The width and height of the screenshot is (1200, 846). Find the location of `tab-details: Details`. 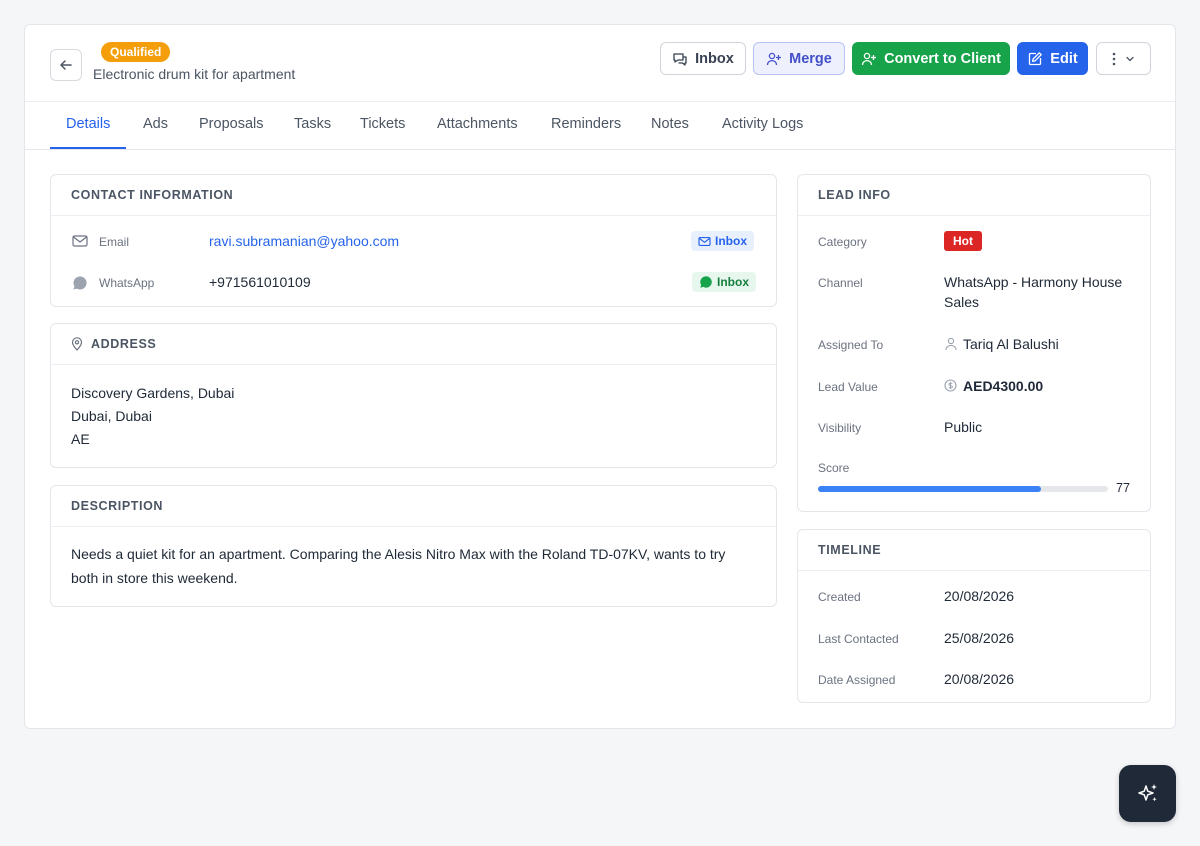

tab-details: Details is located at coordinates (88, 124).